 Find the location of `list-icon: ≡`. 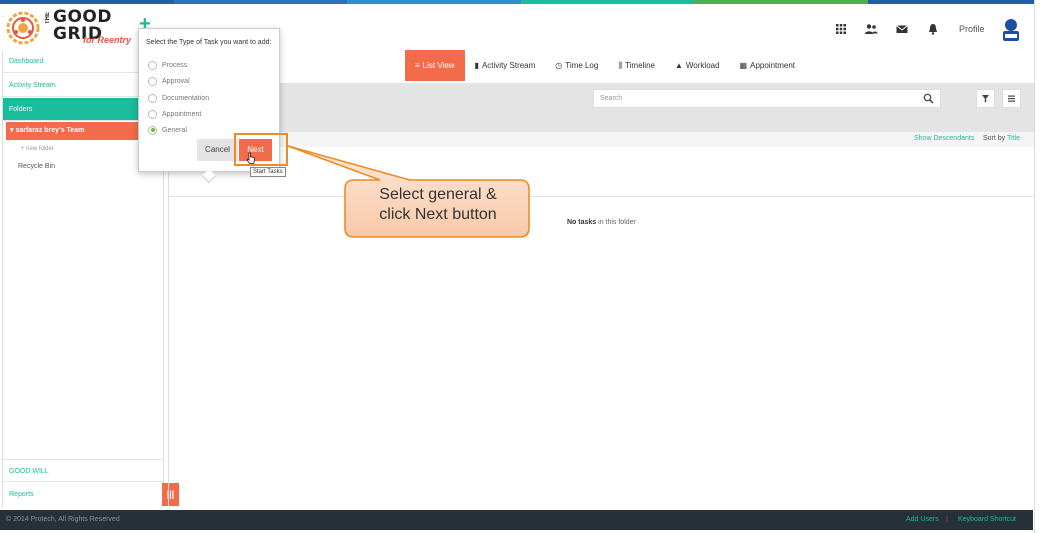

list-icon: ≡ is located at coordinates (417, 65).